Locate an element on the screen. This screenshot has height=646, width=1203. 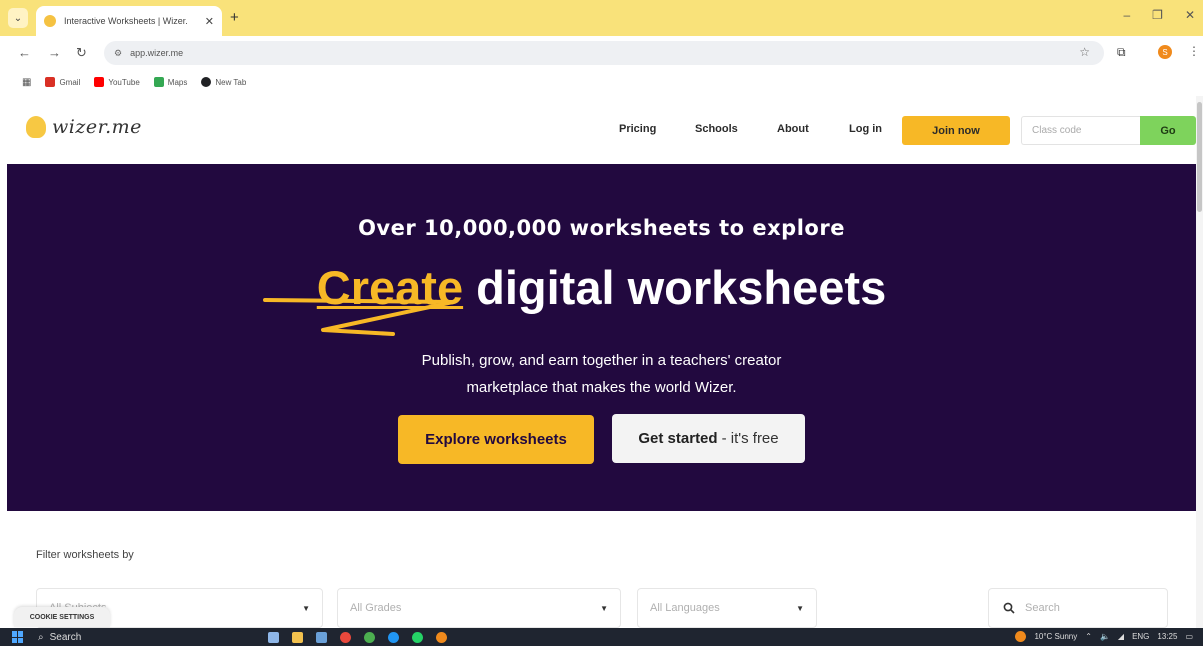
bookmark-gmail: Gmail is located at coordinates (62, 82).